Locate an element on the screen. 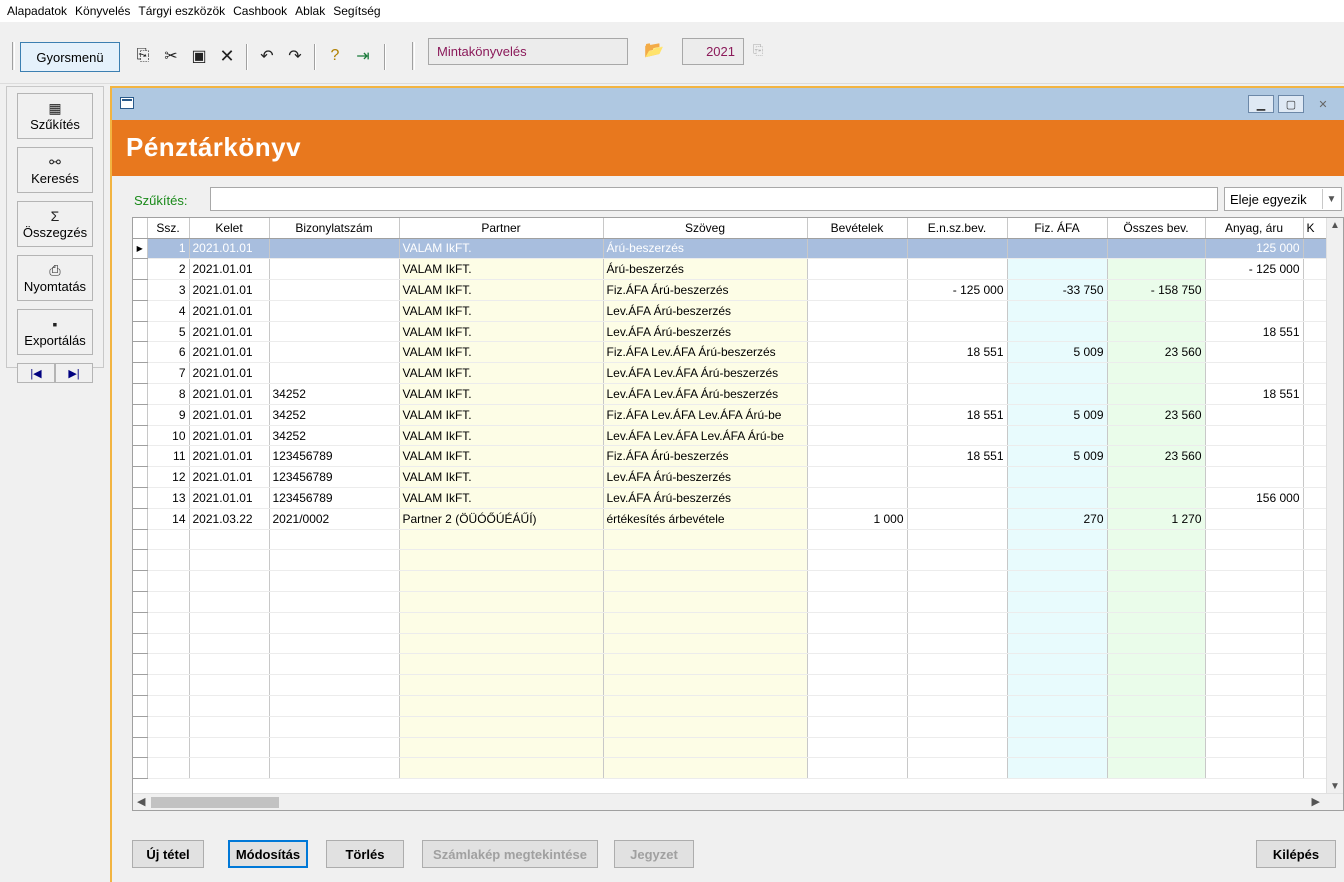 This screenshot has width=1344, height=882. menu-alapadatok: Alapadatok is located at coordinates (37, 11).